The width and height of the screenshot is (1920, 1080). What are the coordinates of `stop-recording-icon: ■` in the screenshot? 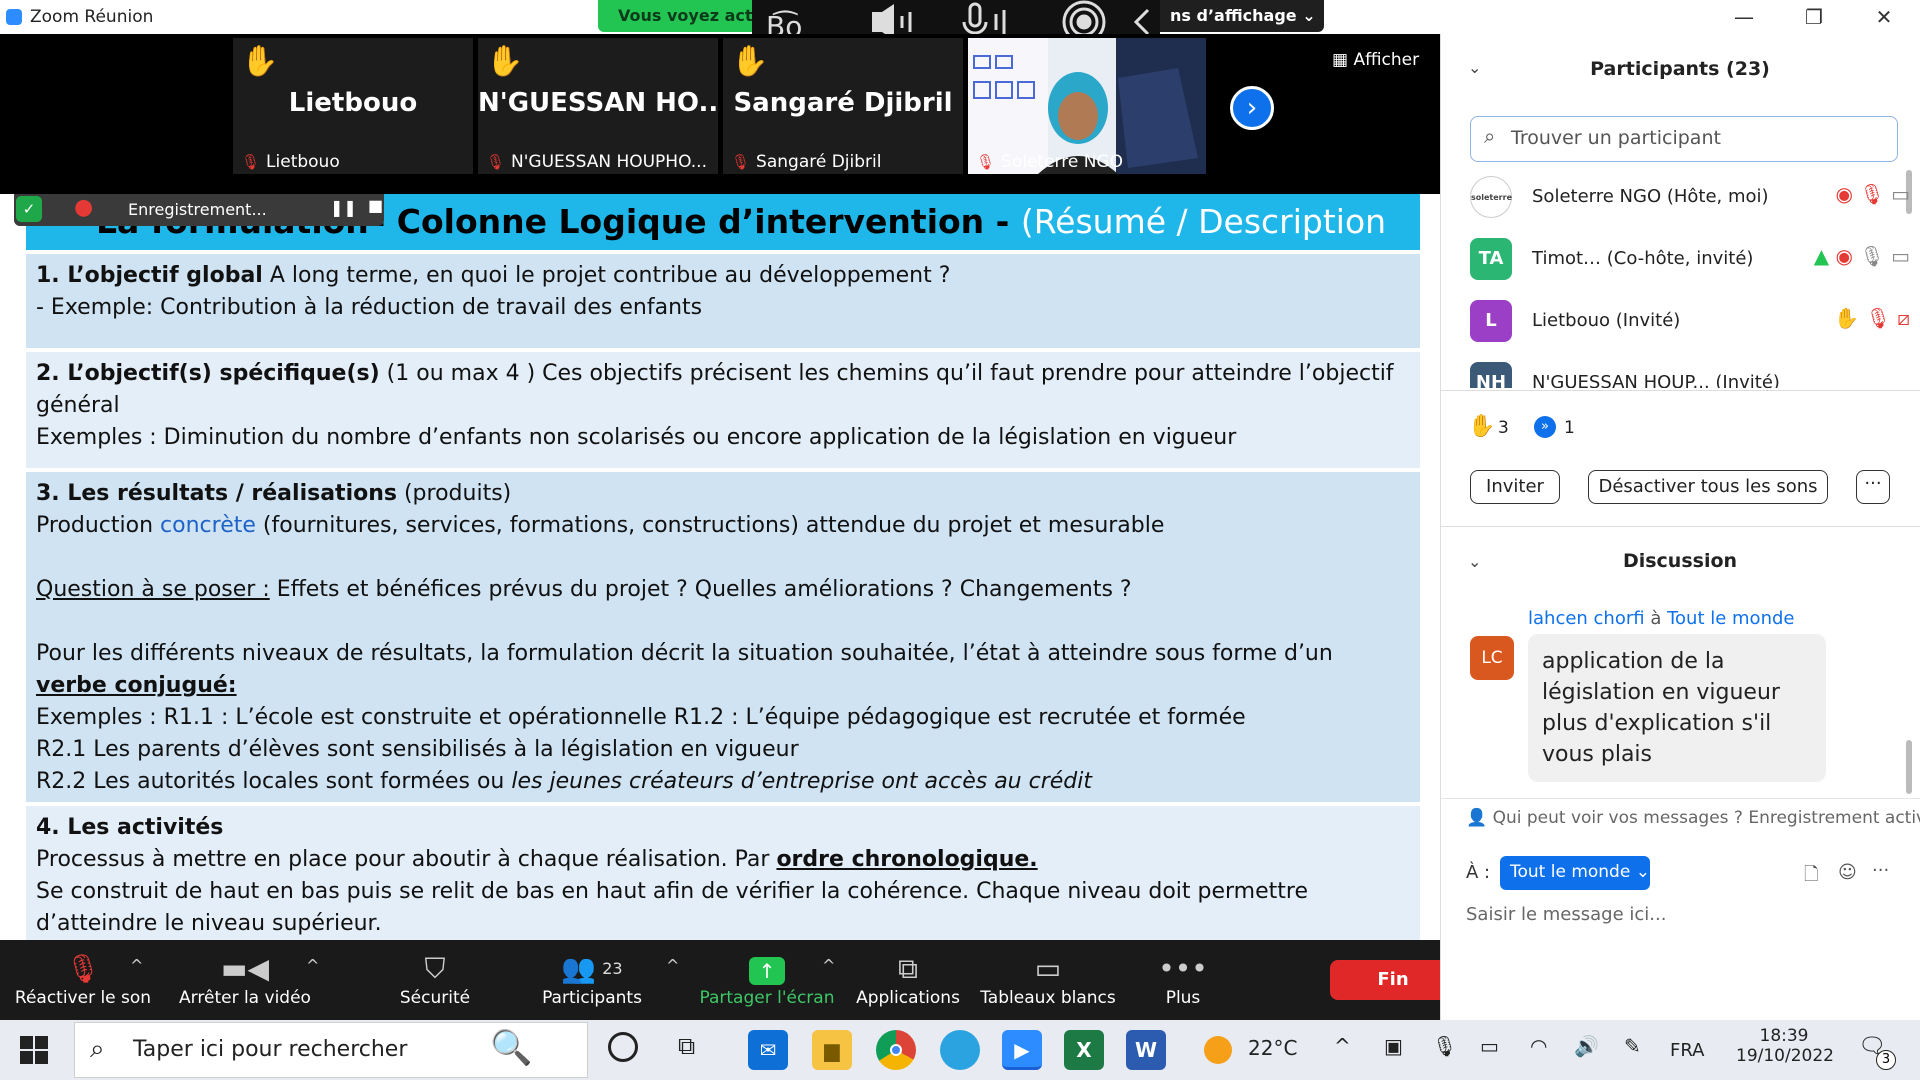 It's located at (375, 205).